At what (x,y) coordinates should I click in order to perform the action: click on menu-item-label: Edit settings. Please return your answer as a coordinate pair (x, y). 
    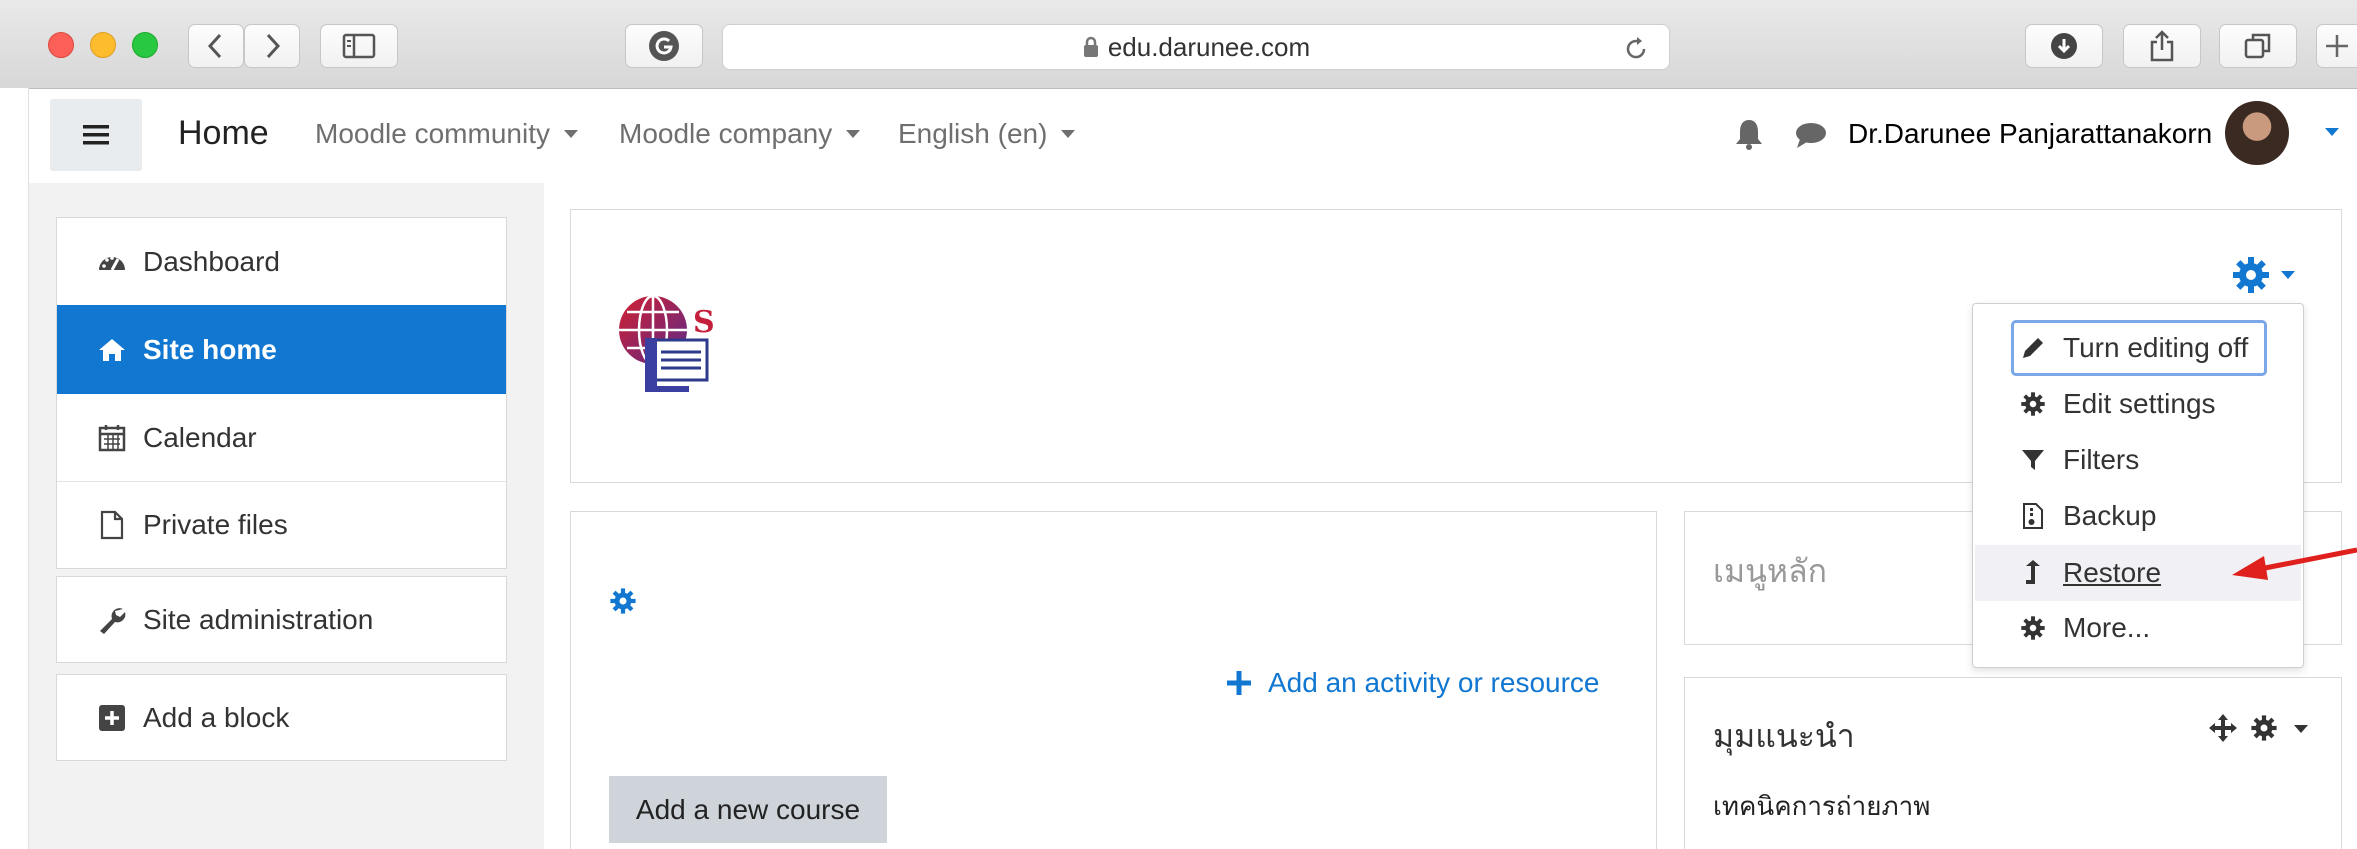
    Looking at the image, I should click on (2139, 403).